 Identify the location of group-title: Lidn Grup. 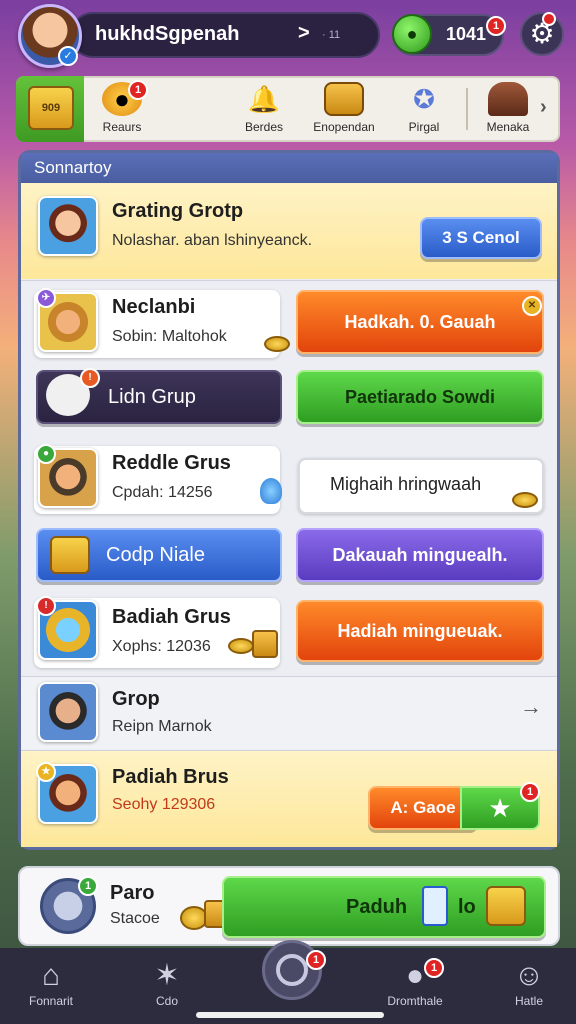
(152, 397).